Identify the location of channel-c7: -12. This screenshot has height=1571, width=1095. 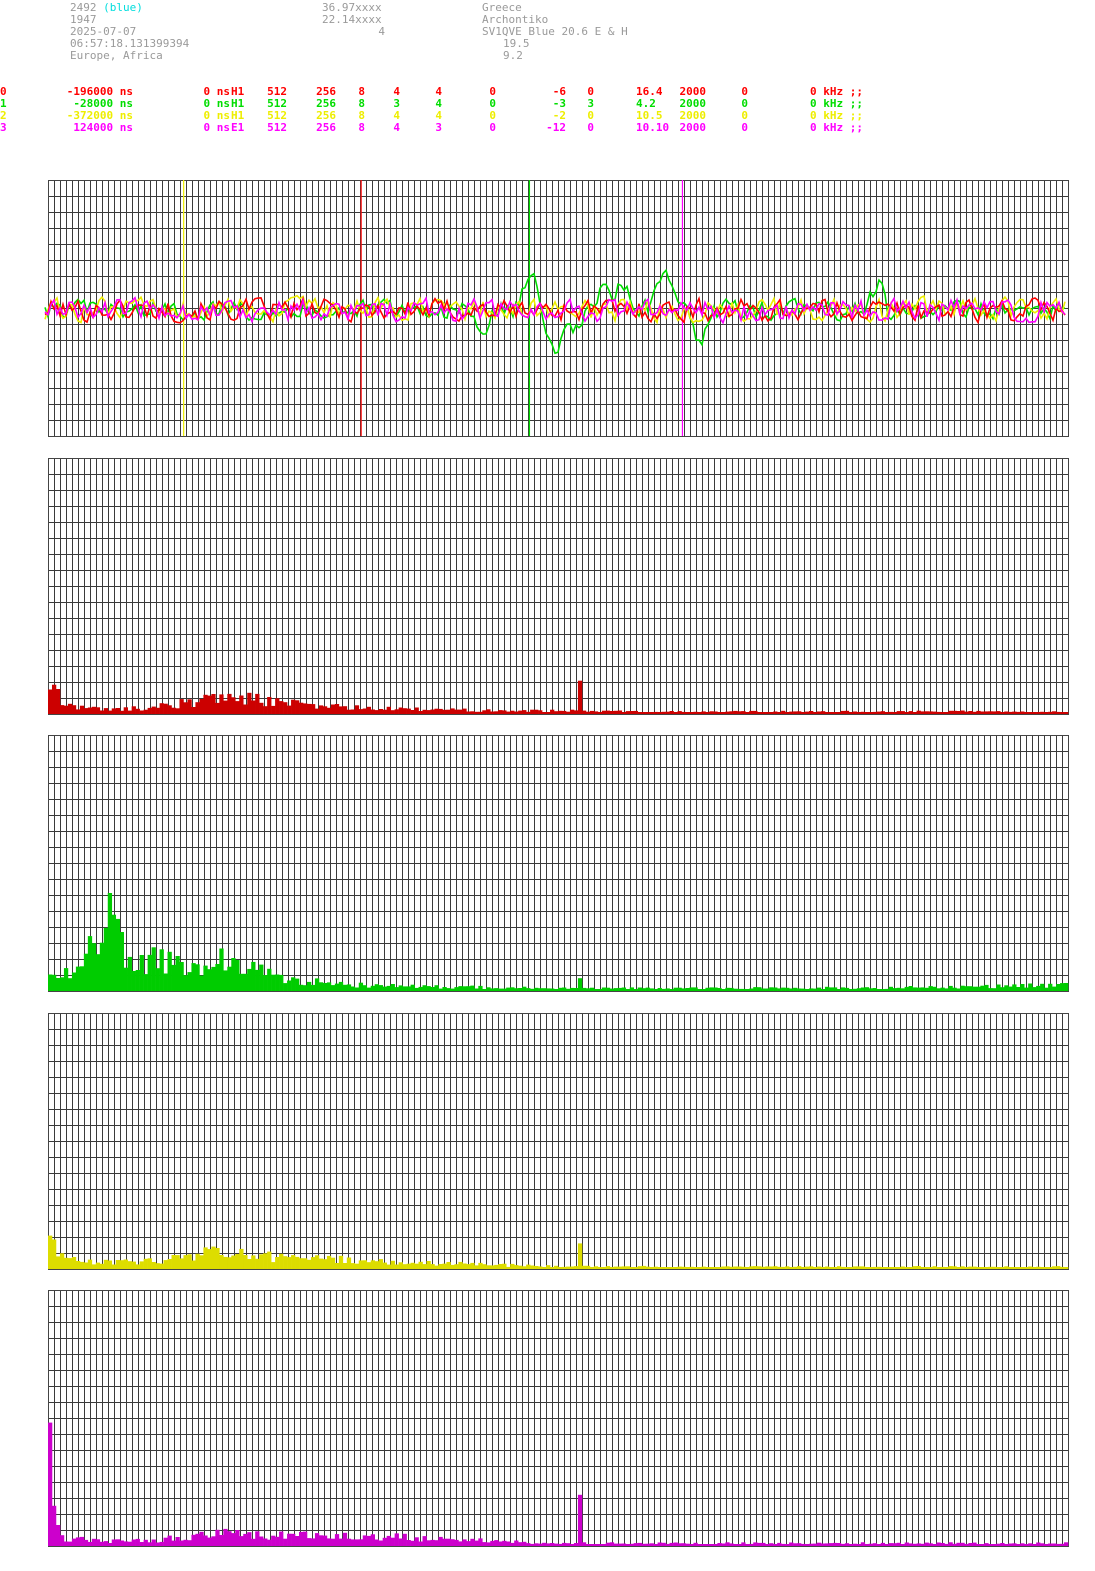
(556, 127).